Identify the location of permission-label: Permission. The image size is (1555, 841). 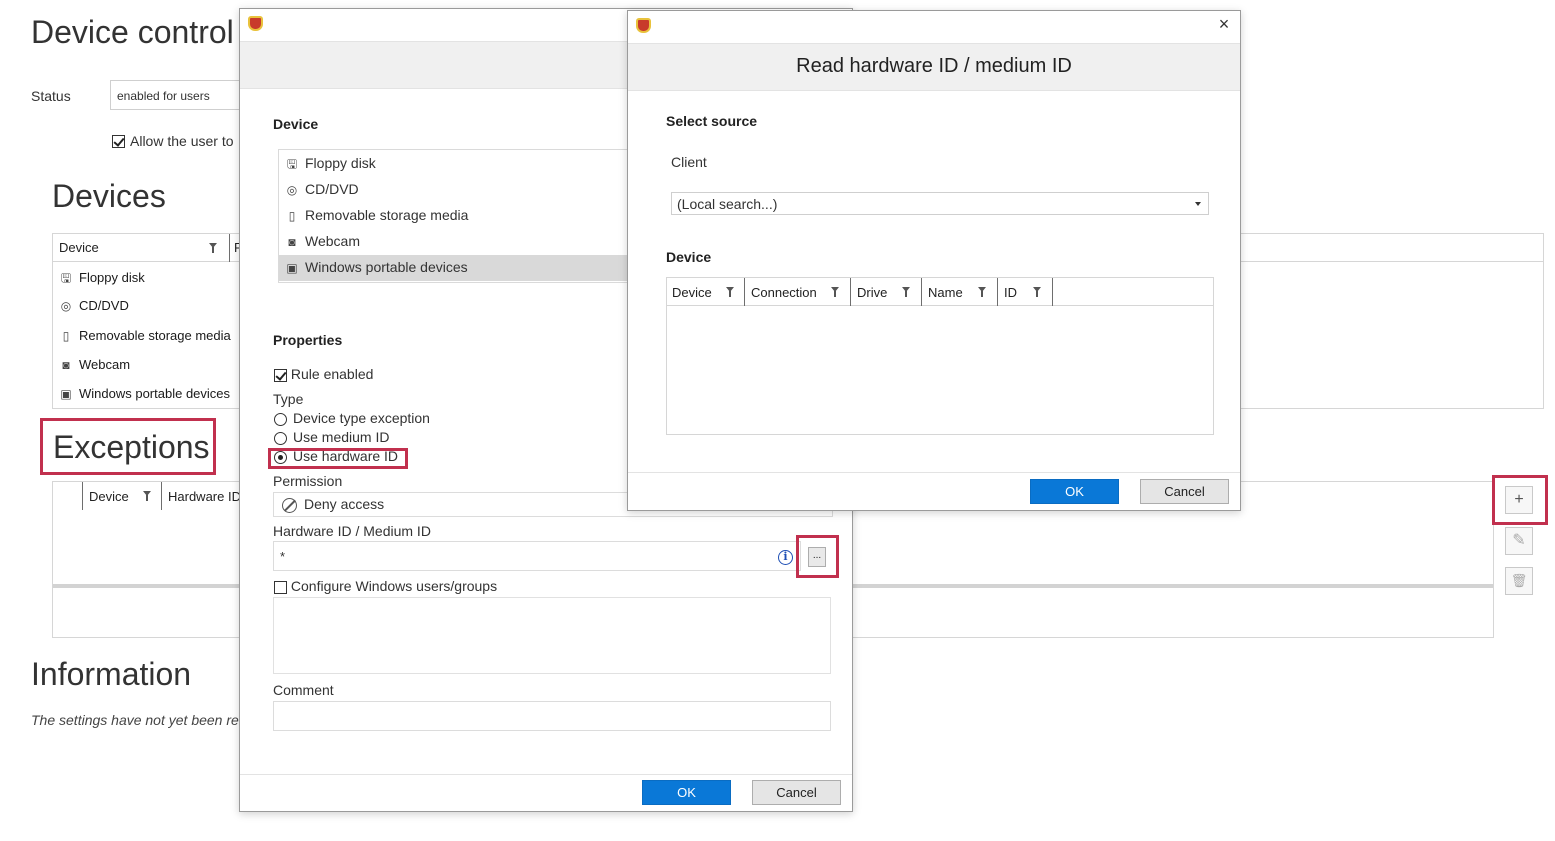
(308, 481).